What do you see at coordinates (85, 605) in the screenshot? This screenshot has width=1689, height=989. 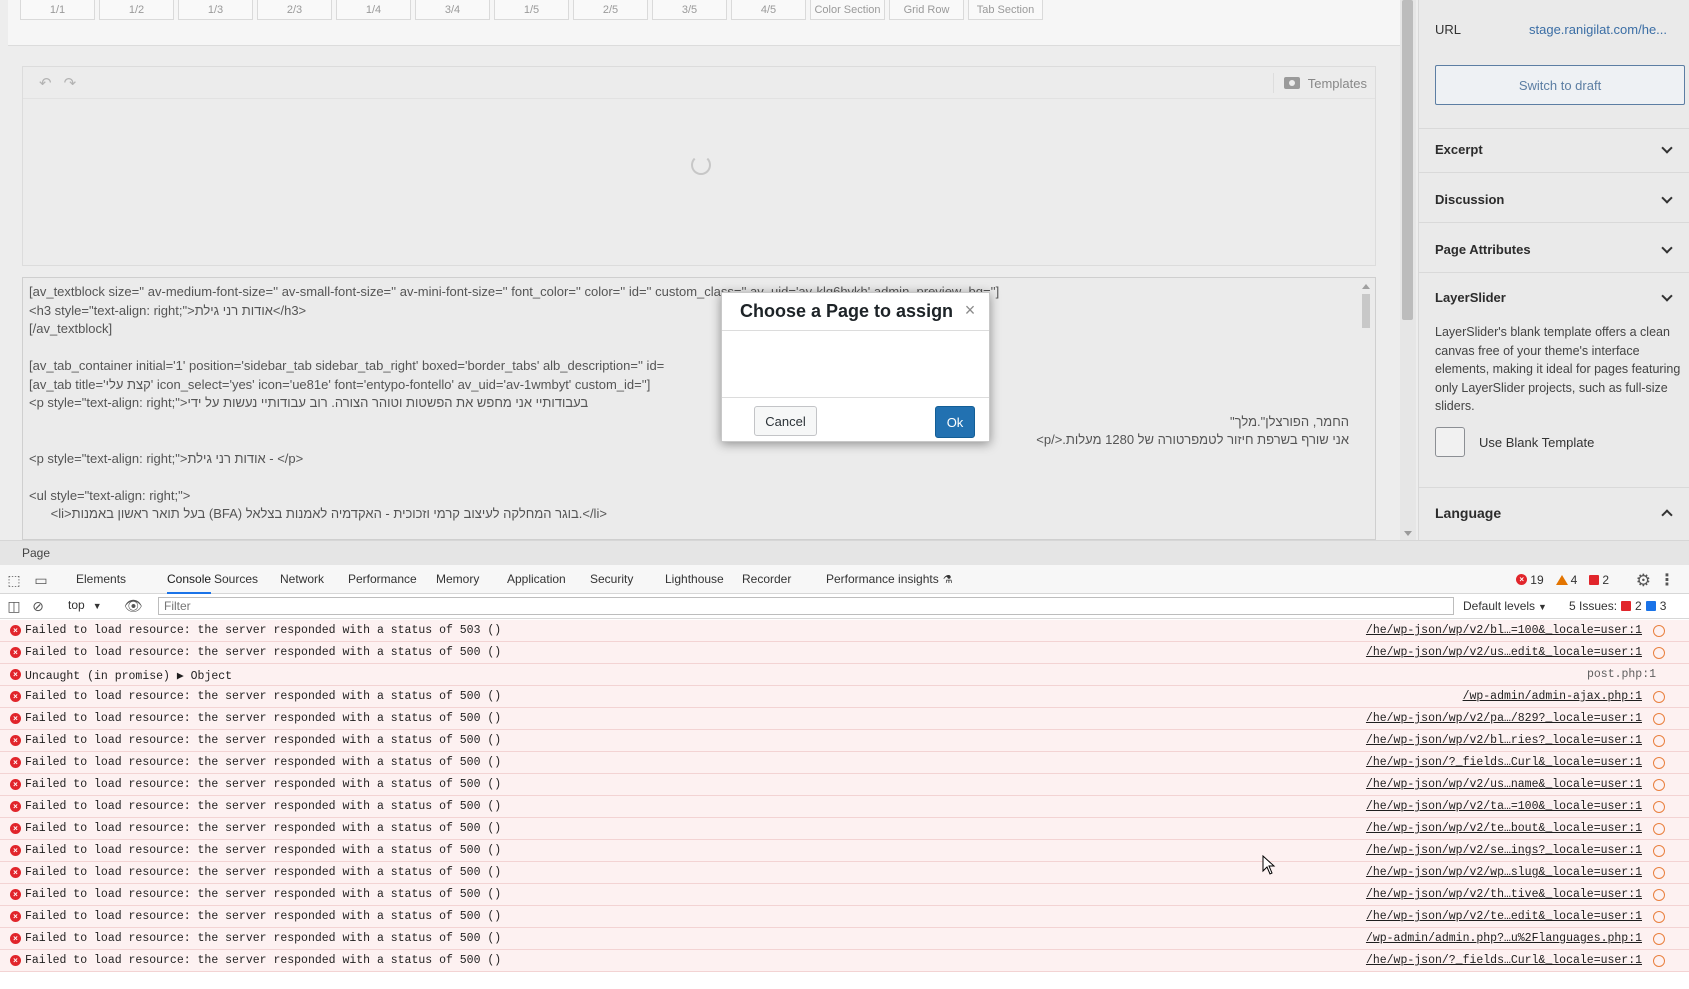 I see `context-select: top ▼` at bounding box center [85, 605].